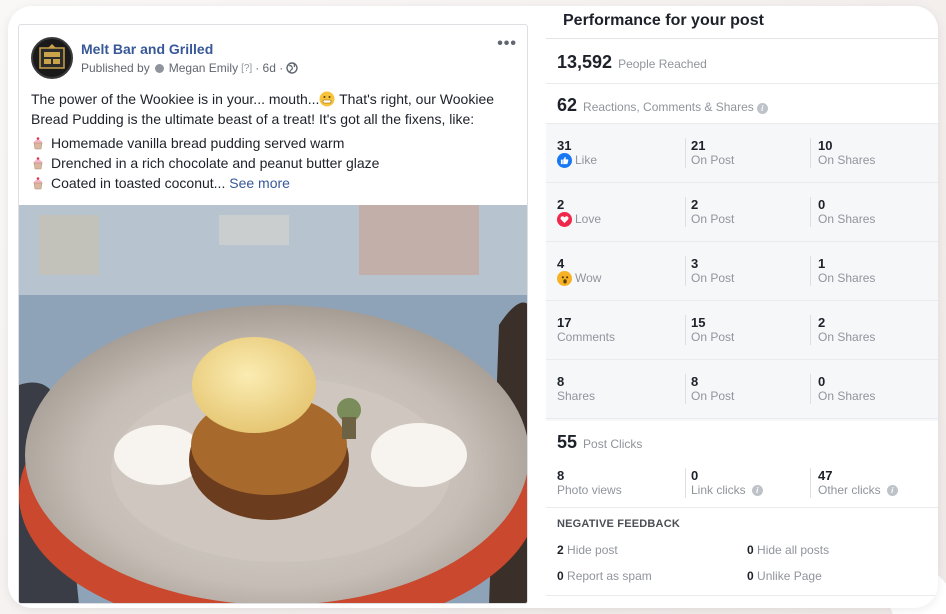 The width and height of the screenshot is (946, 614). I want to click on shares-label: Shares, so click(576, 396).